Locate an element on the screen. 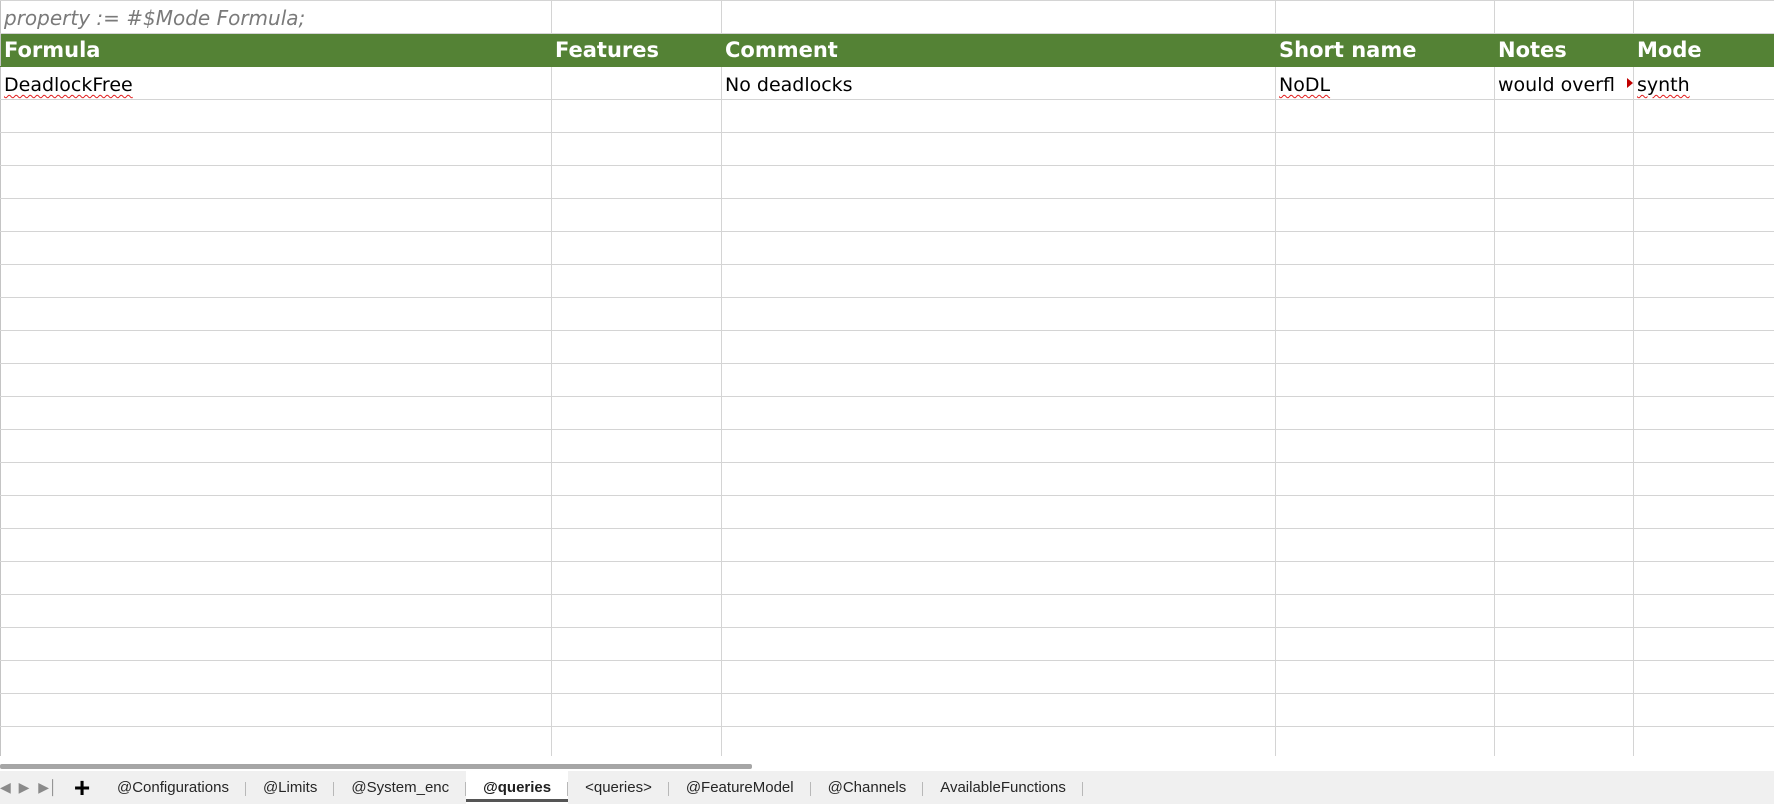 The height and width of the screenshot is (804, 1774). tab-configurations: @Configurations is located at coordinates (173, 787).